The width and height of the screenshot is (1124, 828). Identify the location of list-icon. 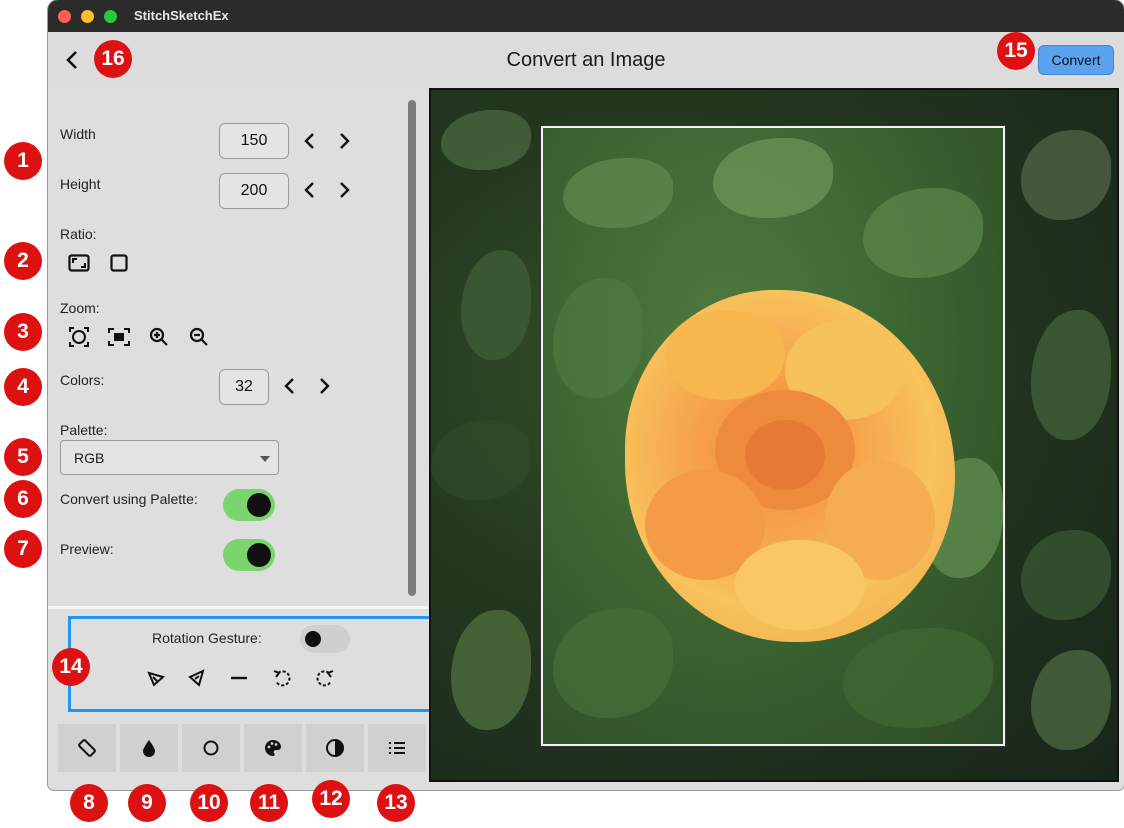
(397, 748).